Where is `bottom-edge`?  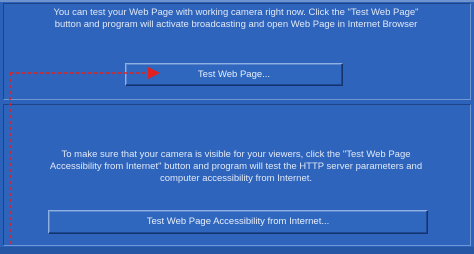
bottom-edge is located at coordinates (237, 250).